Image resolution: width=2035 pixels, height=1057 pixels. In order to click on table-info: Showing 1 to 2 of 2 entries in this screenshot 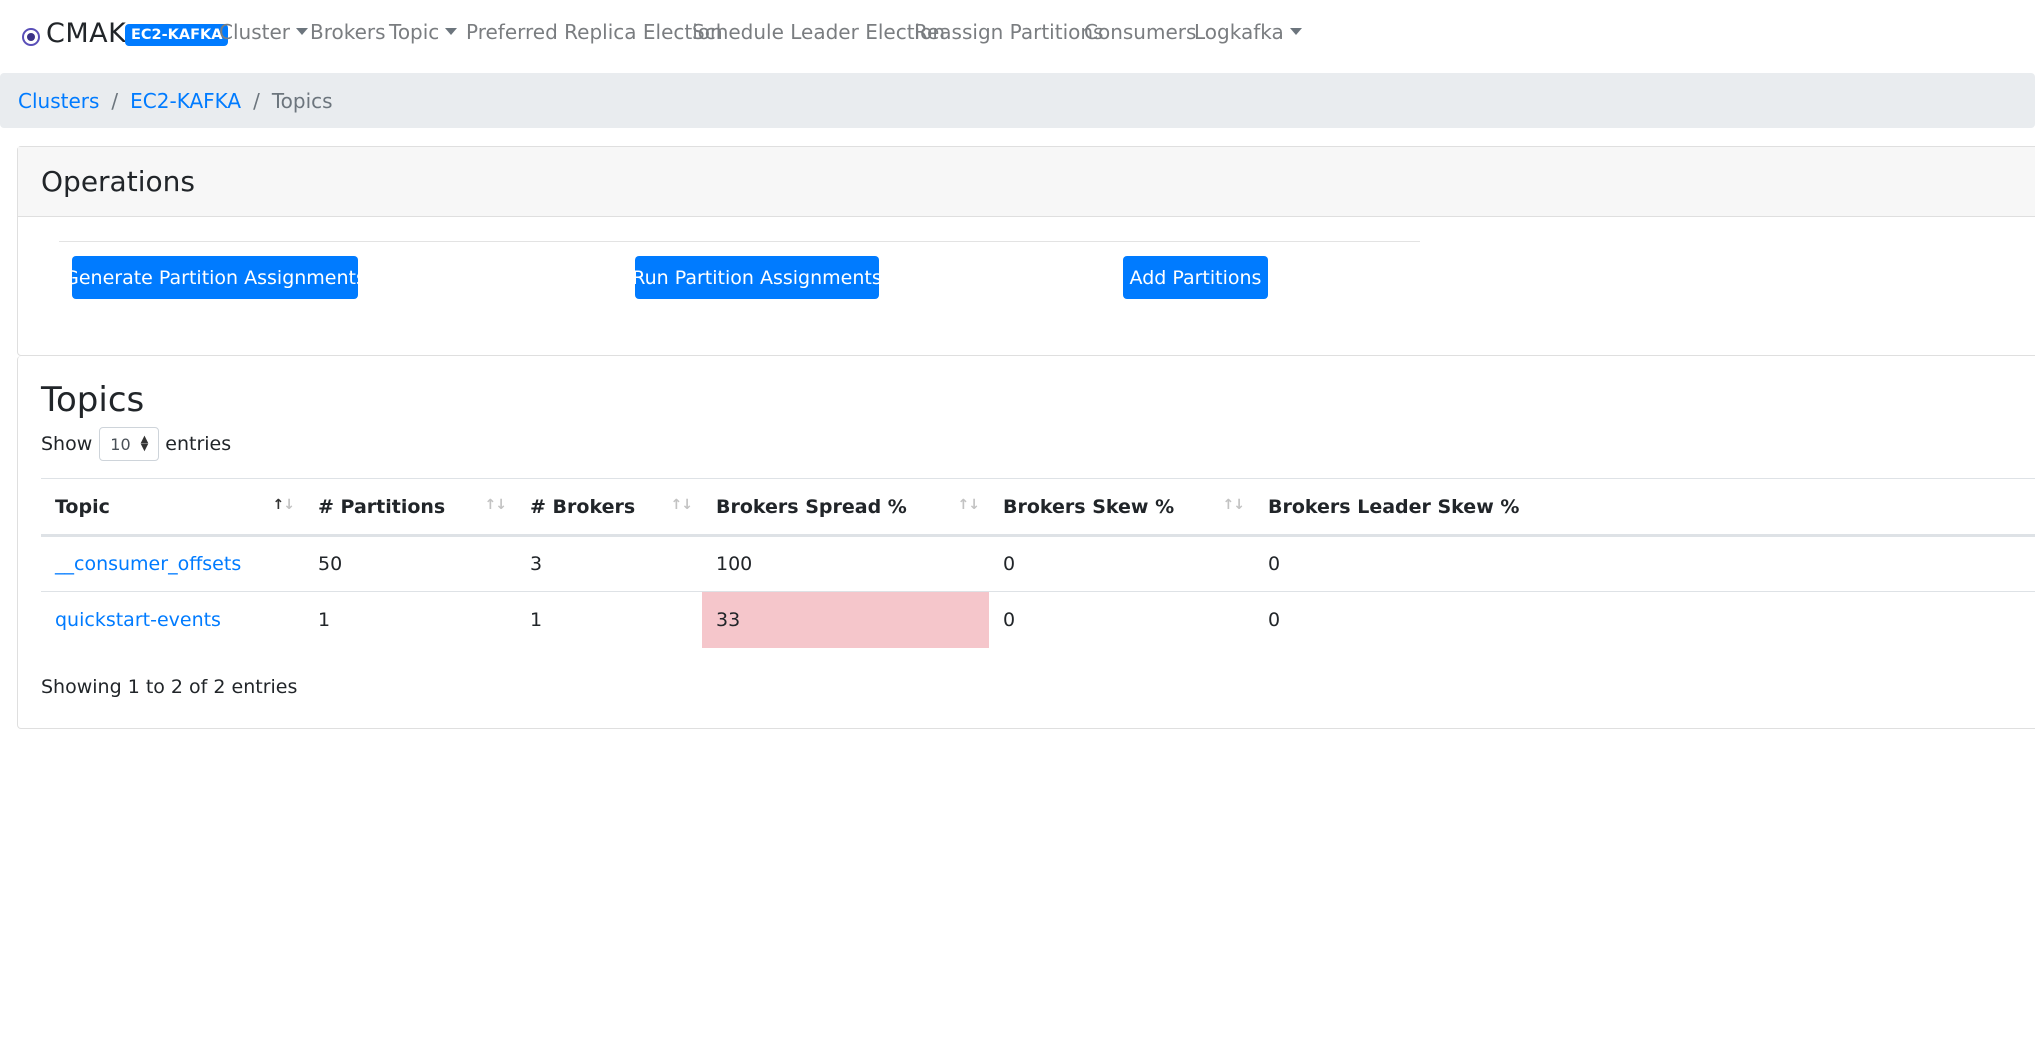, I will do `click(169, 687)`.